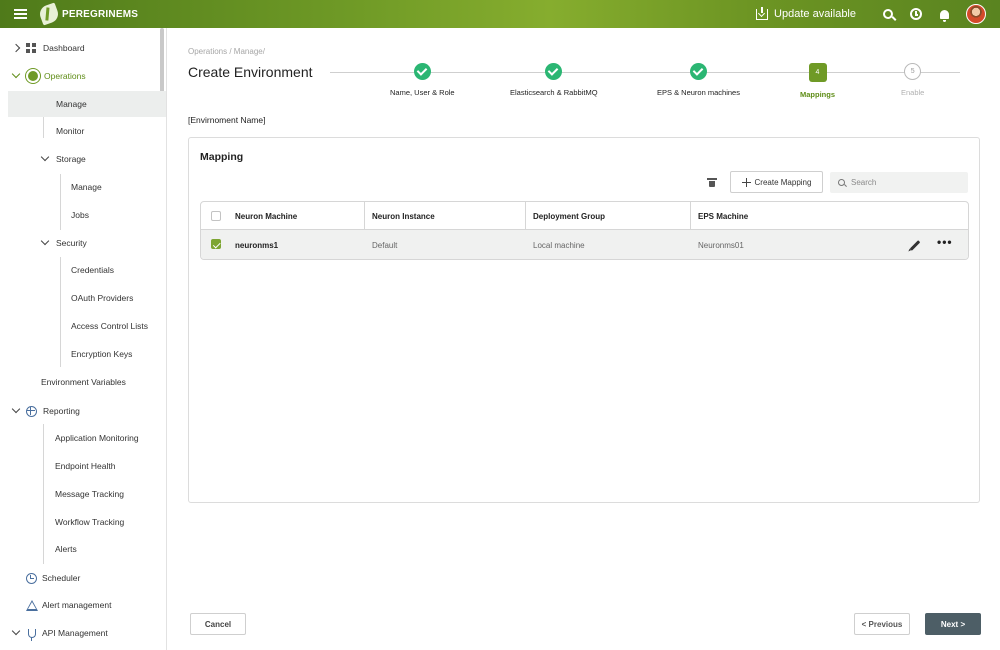 The image size is (1000, 650). I want to click on gear-icon, so click(33, 76).